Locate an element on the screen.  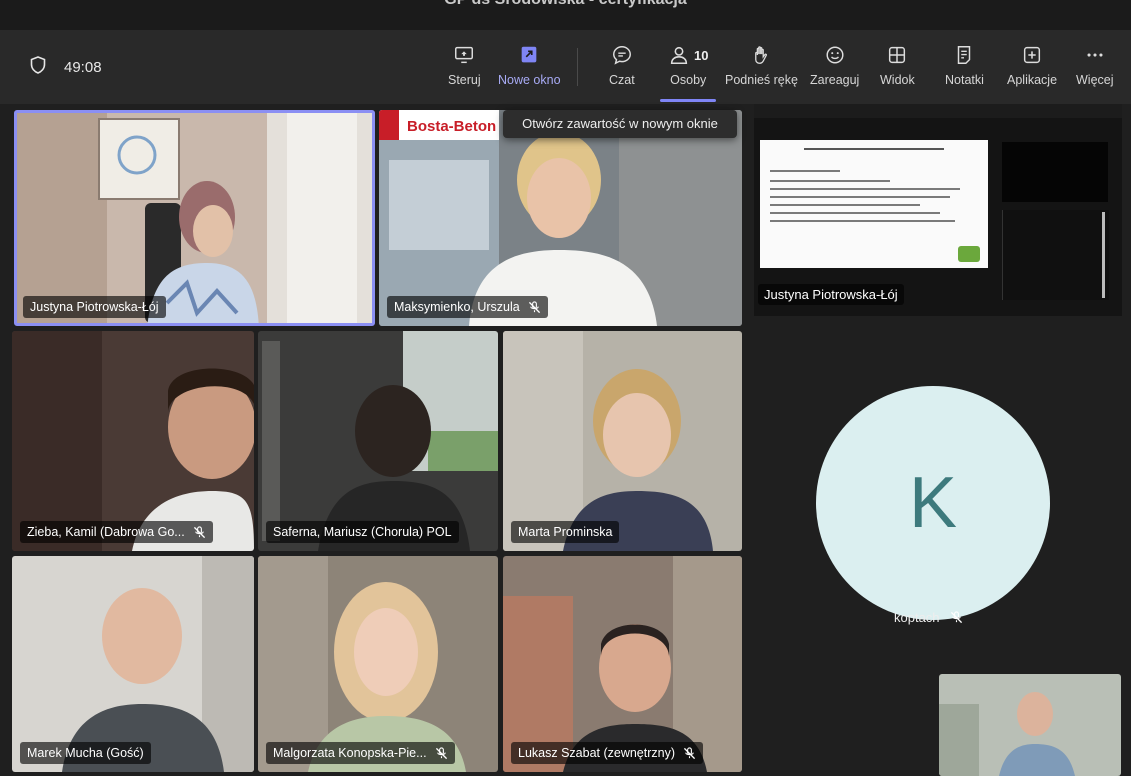
view-grid-icon is located at coordinates (897, 55).